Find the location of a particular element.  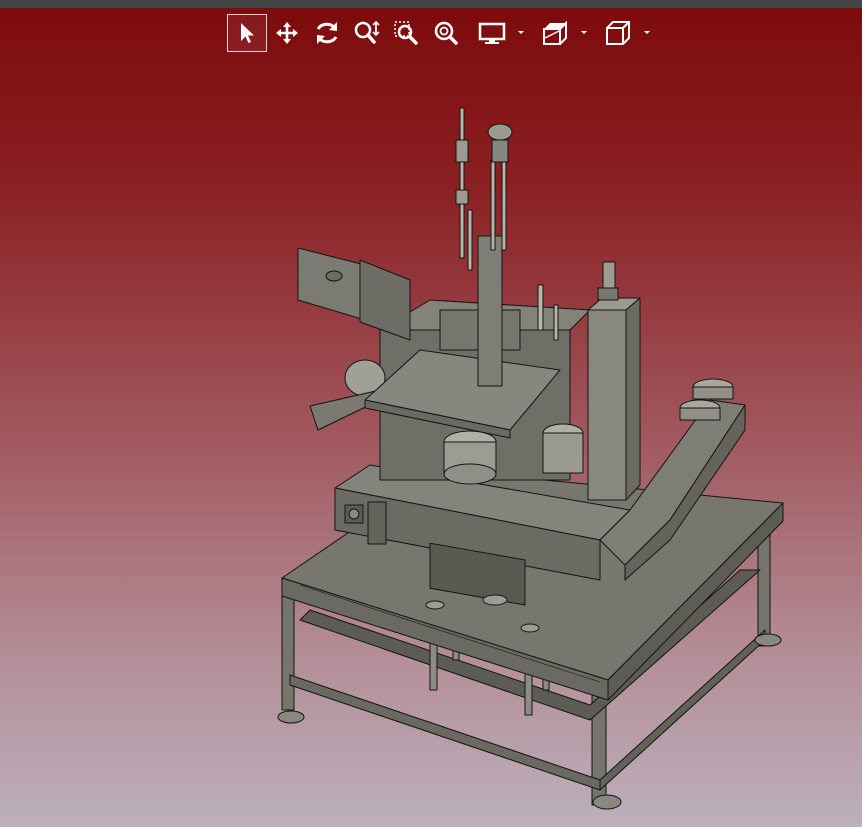

pan-tool-button is located at coordinates (287, 33).